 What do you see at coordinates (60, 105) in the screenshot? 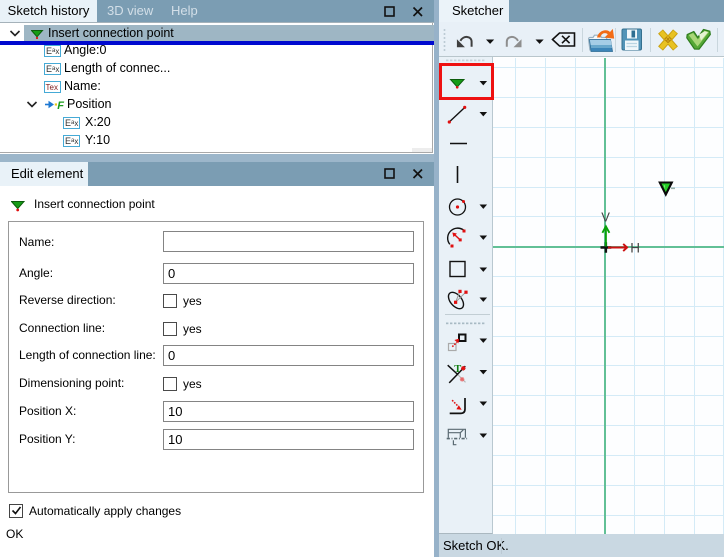
I see `svg-text: F` at bounding box center [60, 105].